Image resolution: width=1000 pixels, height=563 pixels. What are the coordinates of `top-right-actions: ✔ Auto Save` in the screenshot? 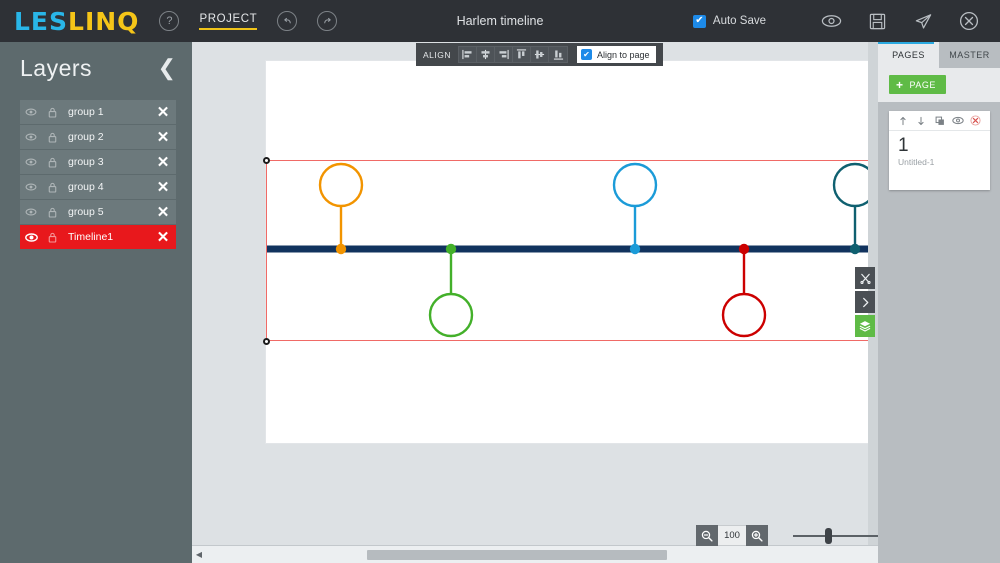 It's located at (842, 21).